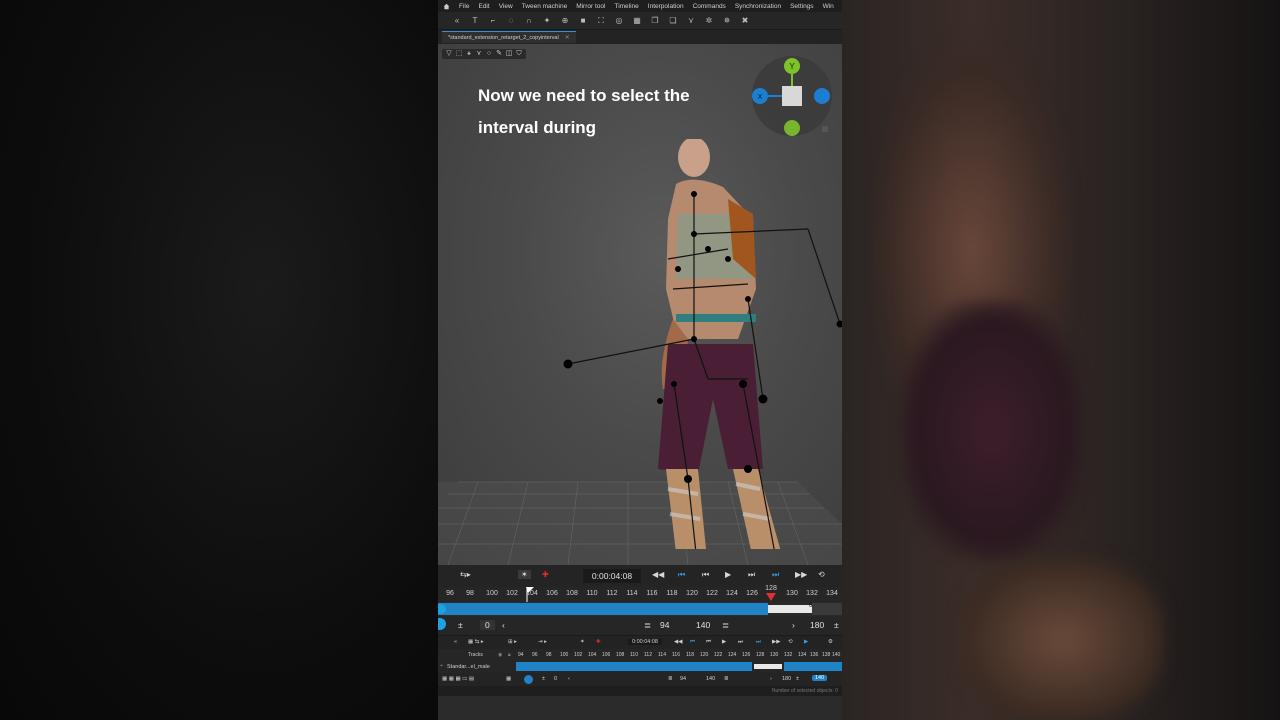 The width and height of the screenshot is (1280, 720). I want to click on snap-key-icon: ⇥ ▸, so click(542, 642).